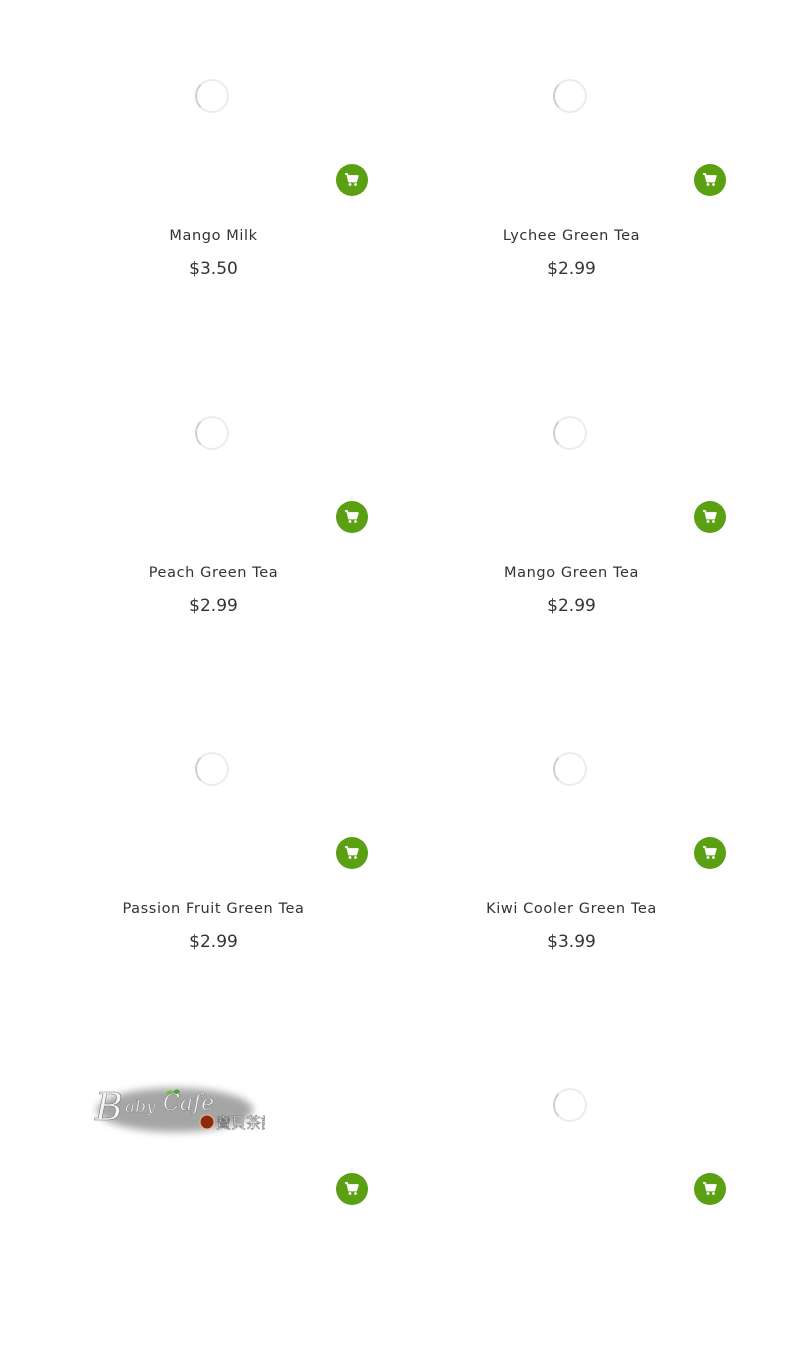  What do you see at coordinates (571, 236) in the screenshot?
I see `product-name: Lychee Green Tea` at bounding box center [571, 236].